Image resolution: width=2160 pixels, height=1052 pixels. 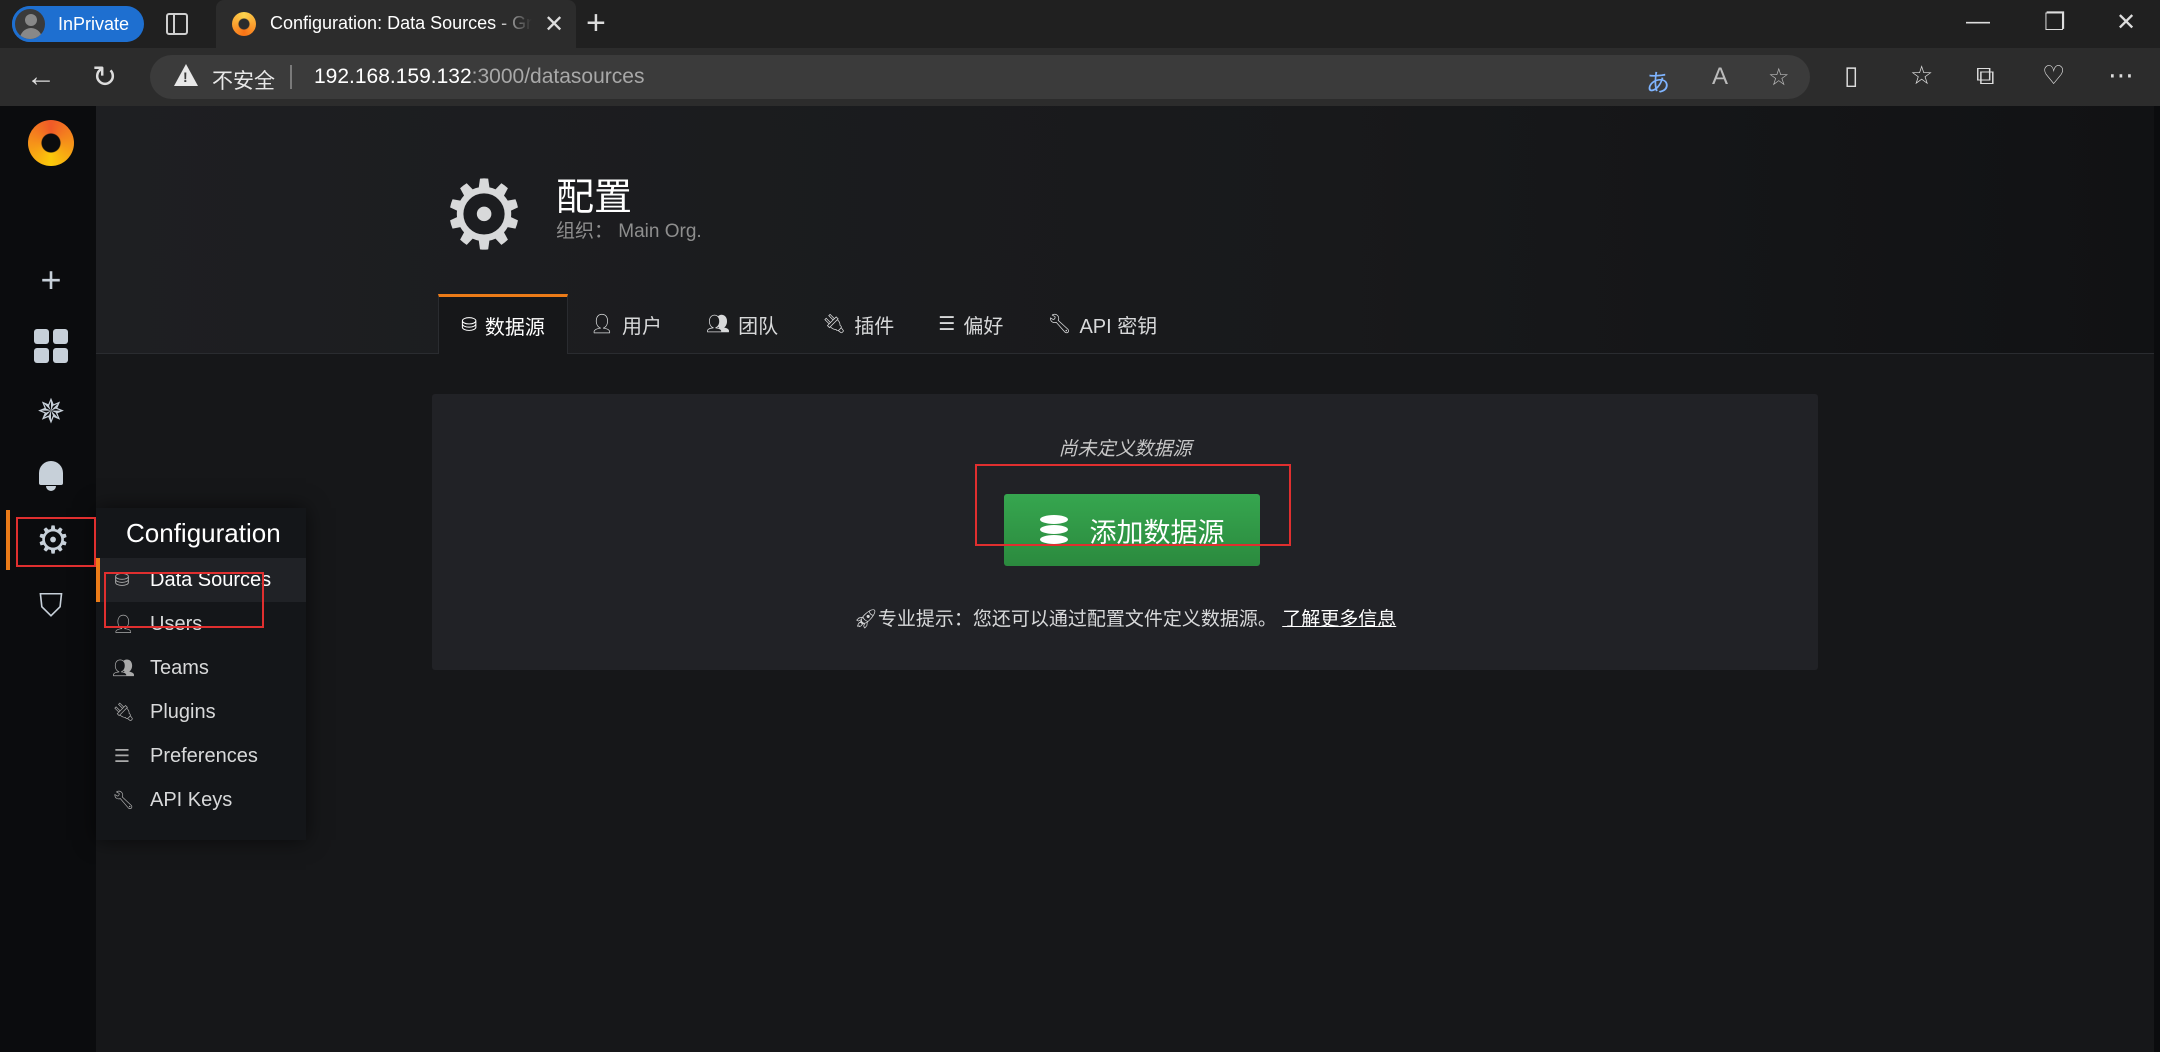 What do you see at coordinates (191, 799) in the screenshot?
I see `flyout-item-label: API Keys` at bounding box center [191, 799].